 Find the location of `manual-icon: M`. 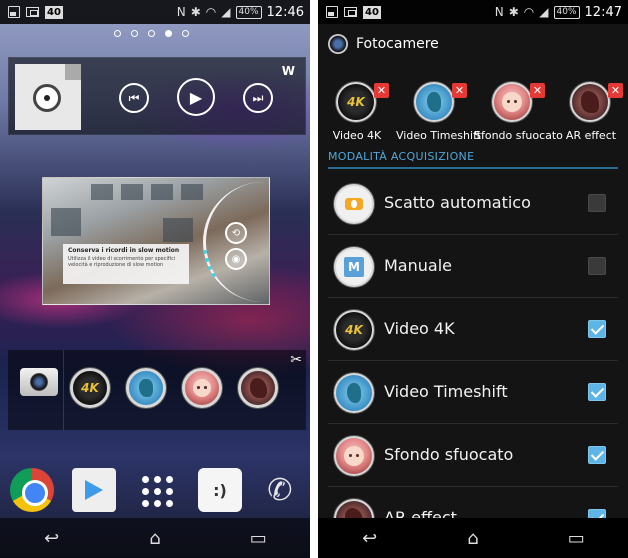

manual-icon: M is located at coordinates (354, 267).